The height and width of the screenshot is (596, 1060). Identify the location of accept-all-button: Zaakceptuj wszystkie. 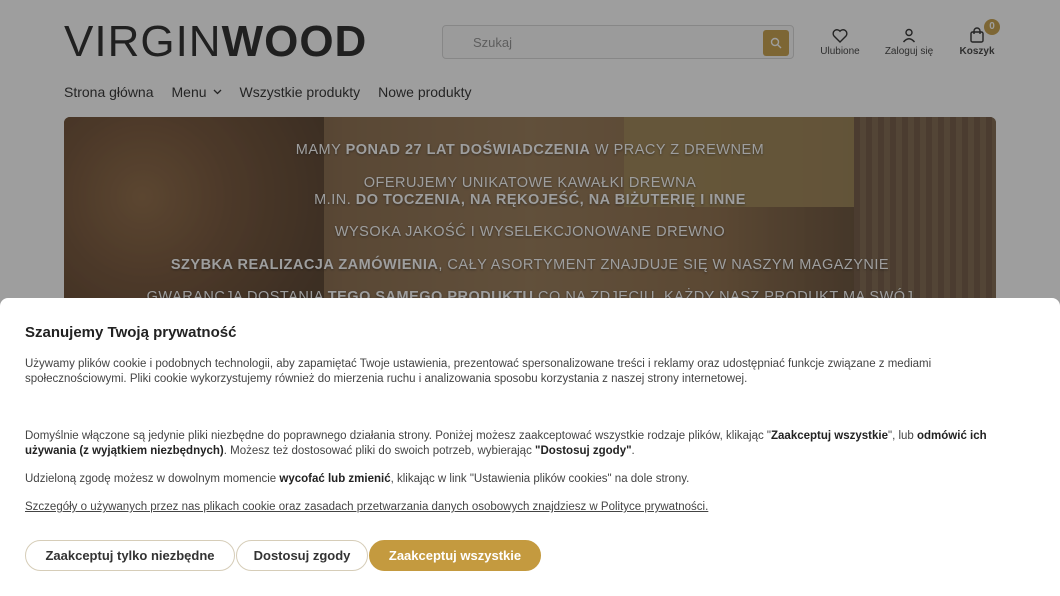
(455, 555).